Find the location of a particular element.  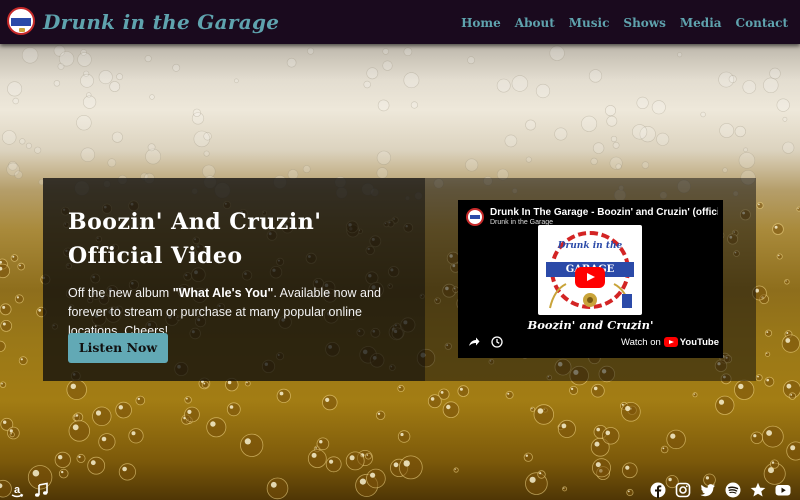

clock-icon is located at coordinates (497, 342).